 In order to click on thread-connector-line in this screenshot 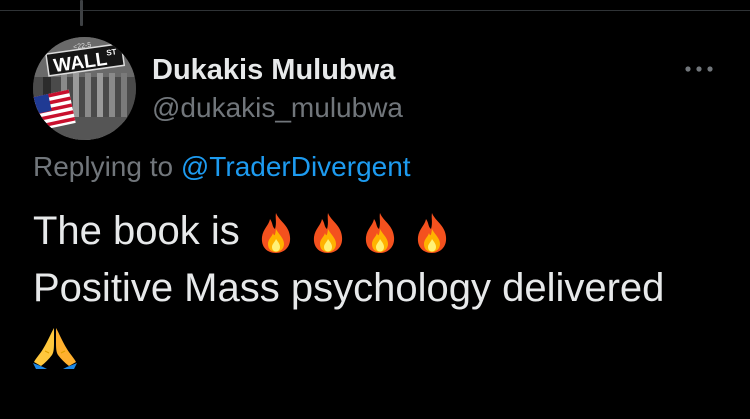, I will do `click(81, 13)`.